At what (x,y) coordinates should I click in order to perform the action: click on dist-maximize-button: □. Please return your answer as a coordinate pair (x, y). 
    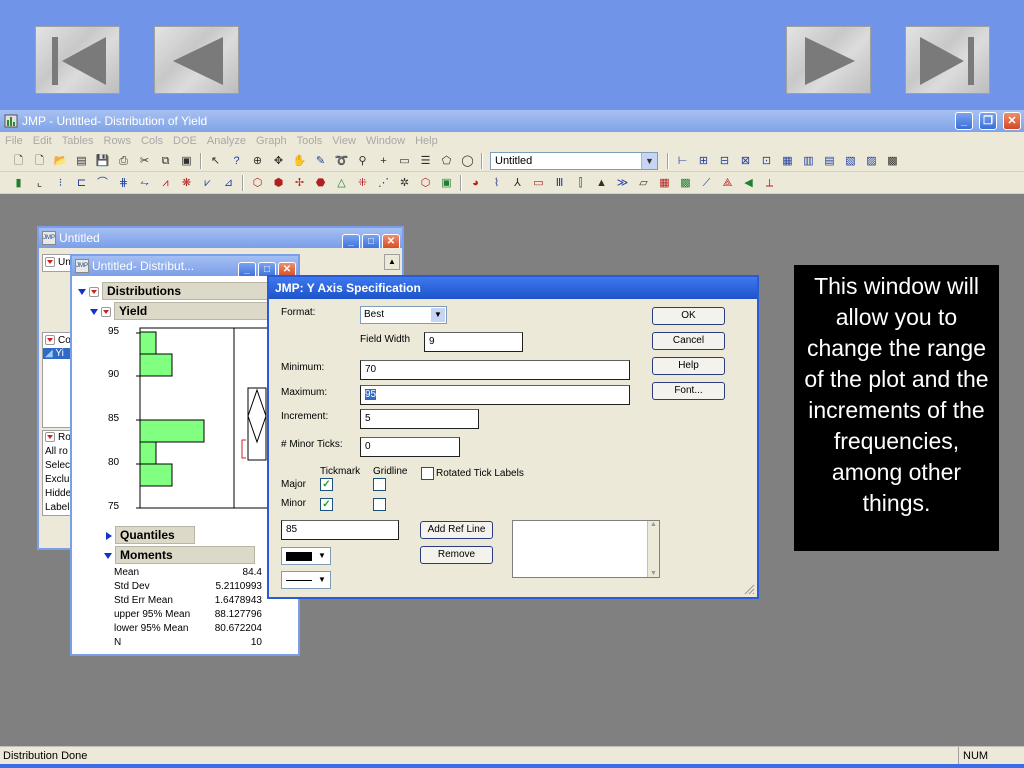
    Looking at the image, I should click on (267, 269).